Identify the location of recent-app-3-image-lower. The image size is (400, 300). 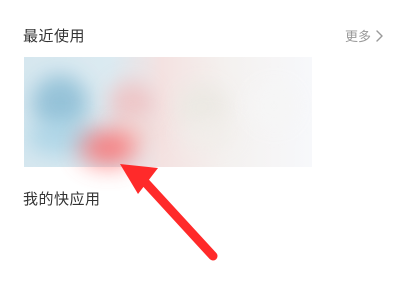
(208, 134).